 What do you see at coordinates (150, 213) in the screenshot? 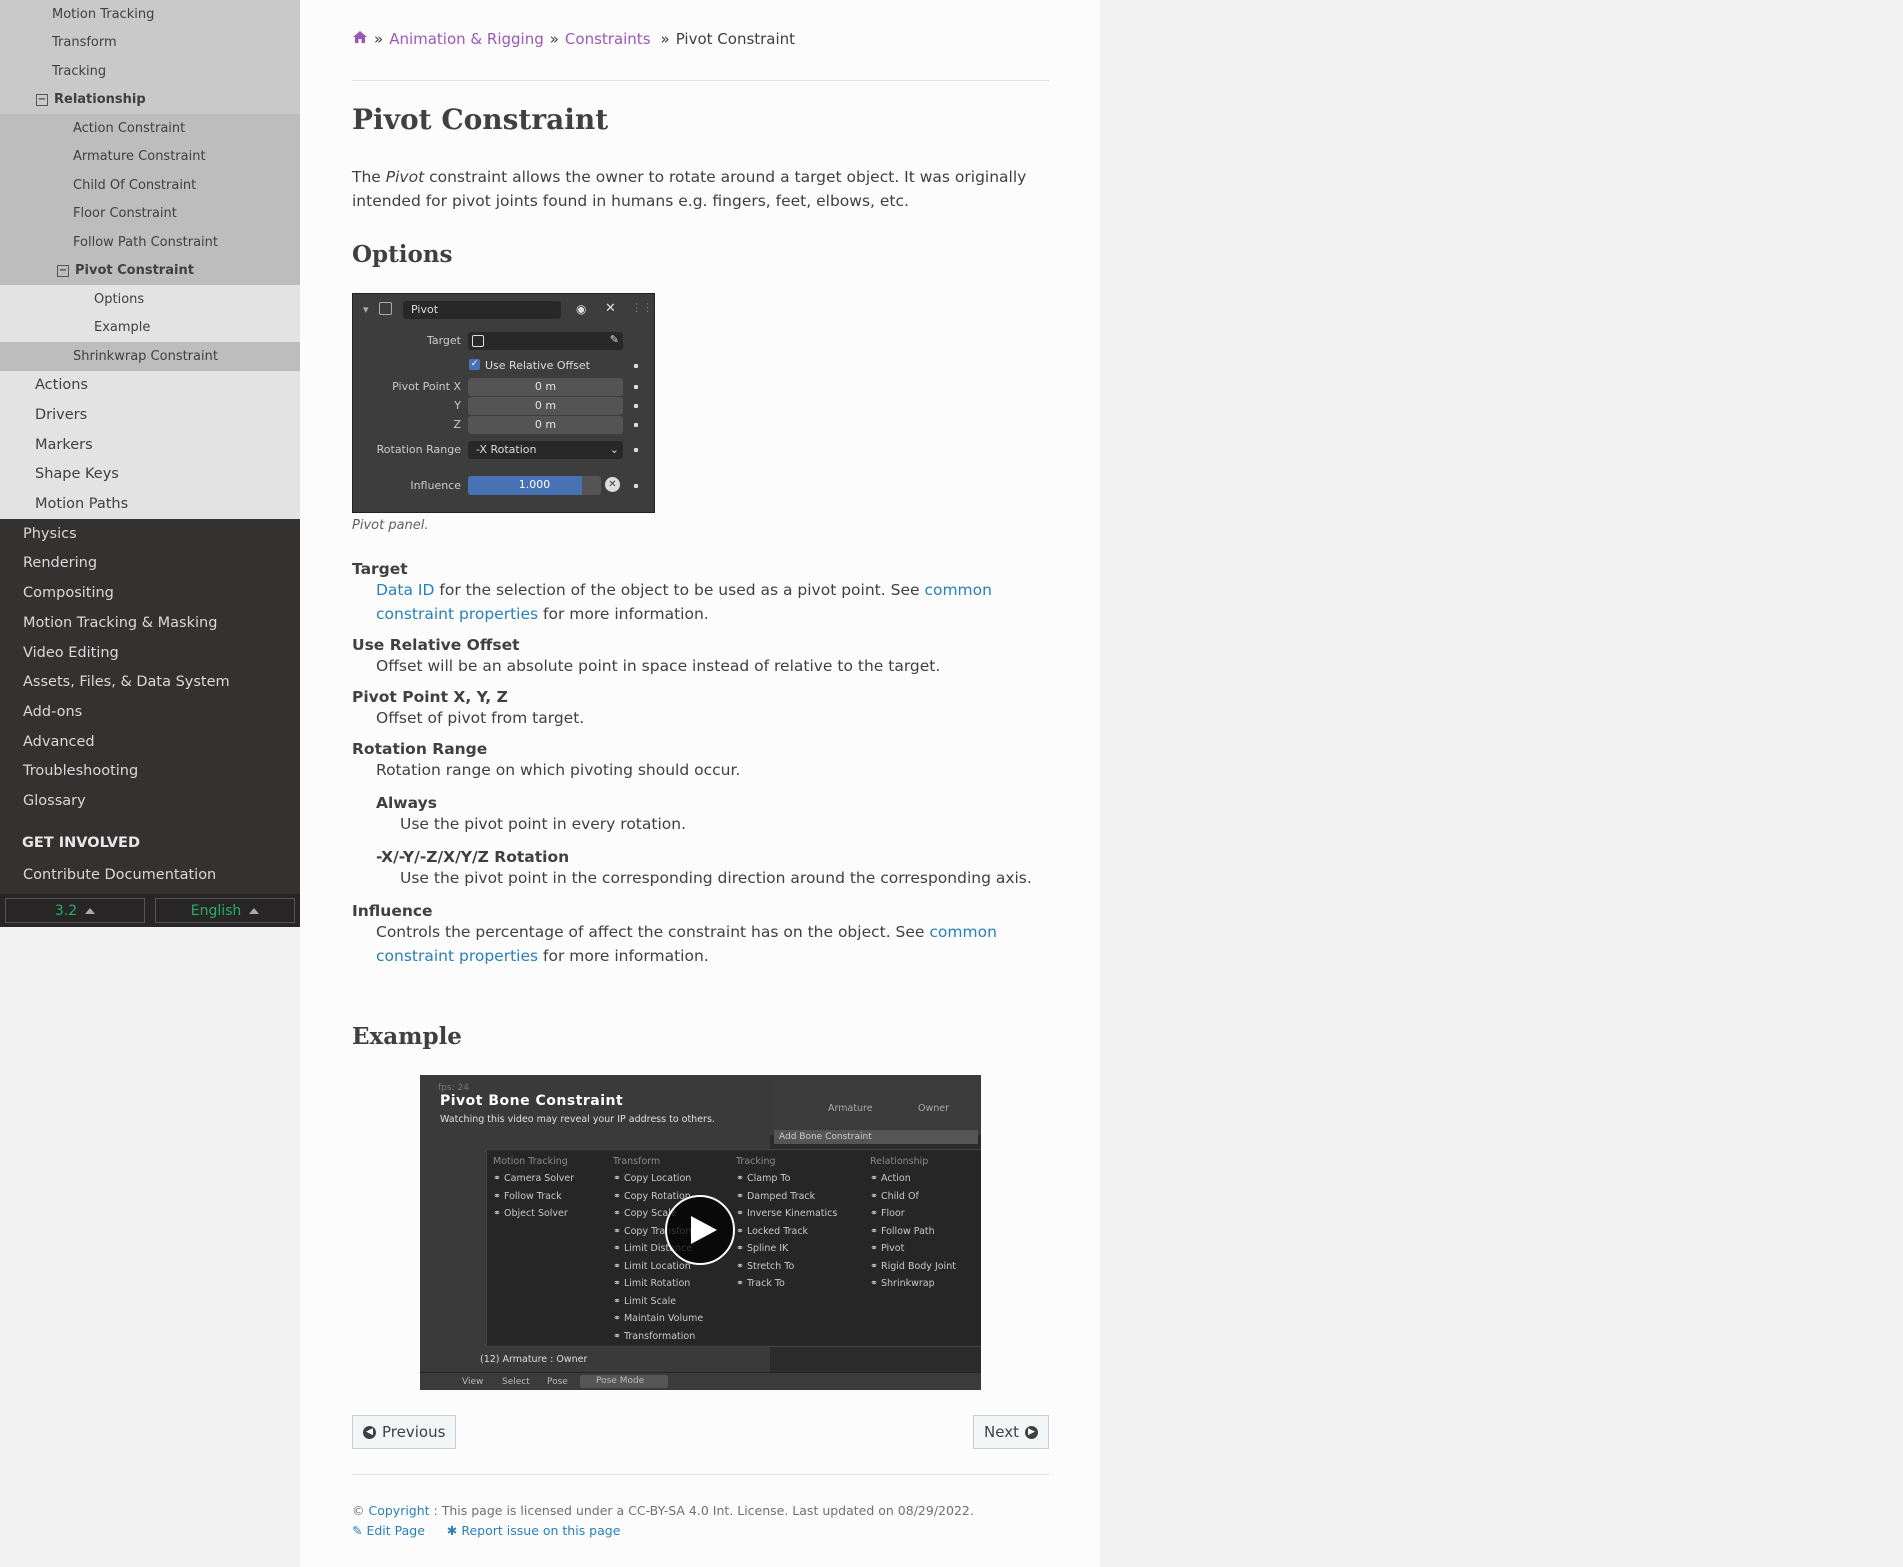
I see `sidebar-item-floor-constraint: Floor Constraint` at bounding box center [150, 213].